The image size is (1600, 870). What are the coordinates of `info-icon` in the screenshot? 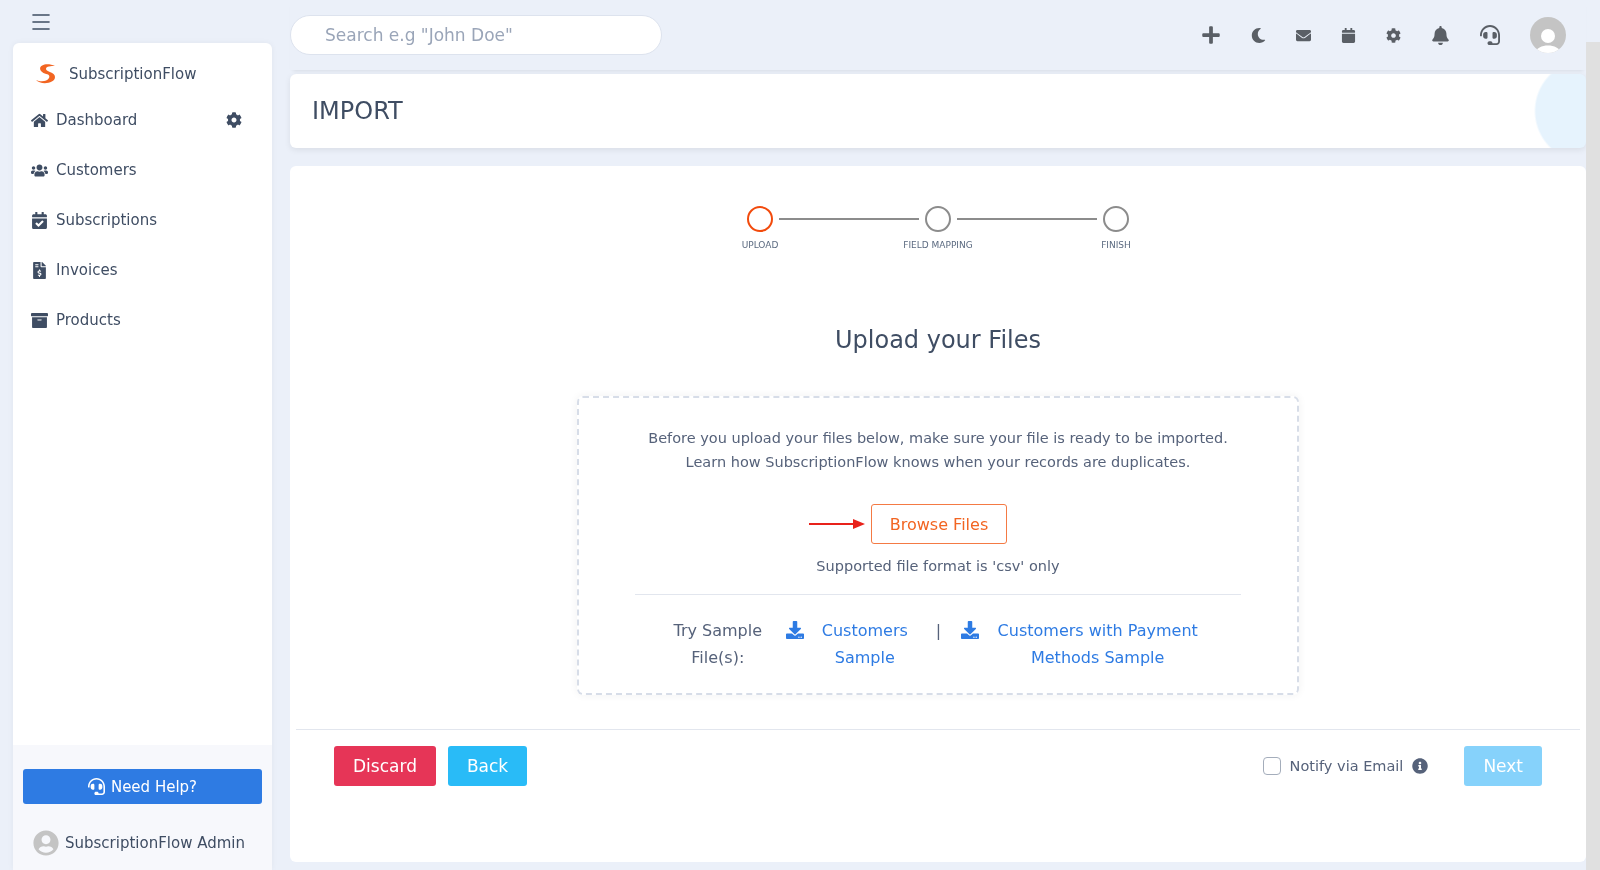 It's located at (1420, 766).